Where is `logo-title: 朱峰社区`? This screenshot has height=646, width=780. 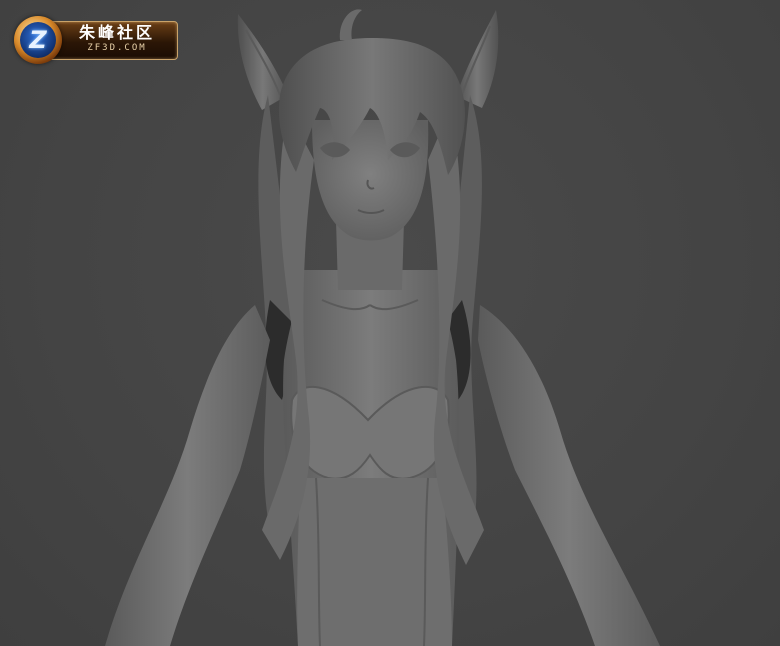
logo-title: 朱峰社区 is located at coordinates (116, 32).